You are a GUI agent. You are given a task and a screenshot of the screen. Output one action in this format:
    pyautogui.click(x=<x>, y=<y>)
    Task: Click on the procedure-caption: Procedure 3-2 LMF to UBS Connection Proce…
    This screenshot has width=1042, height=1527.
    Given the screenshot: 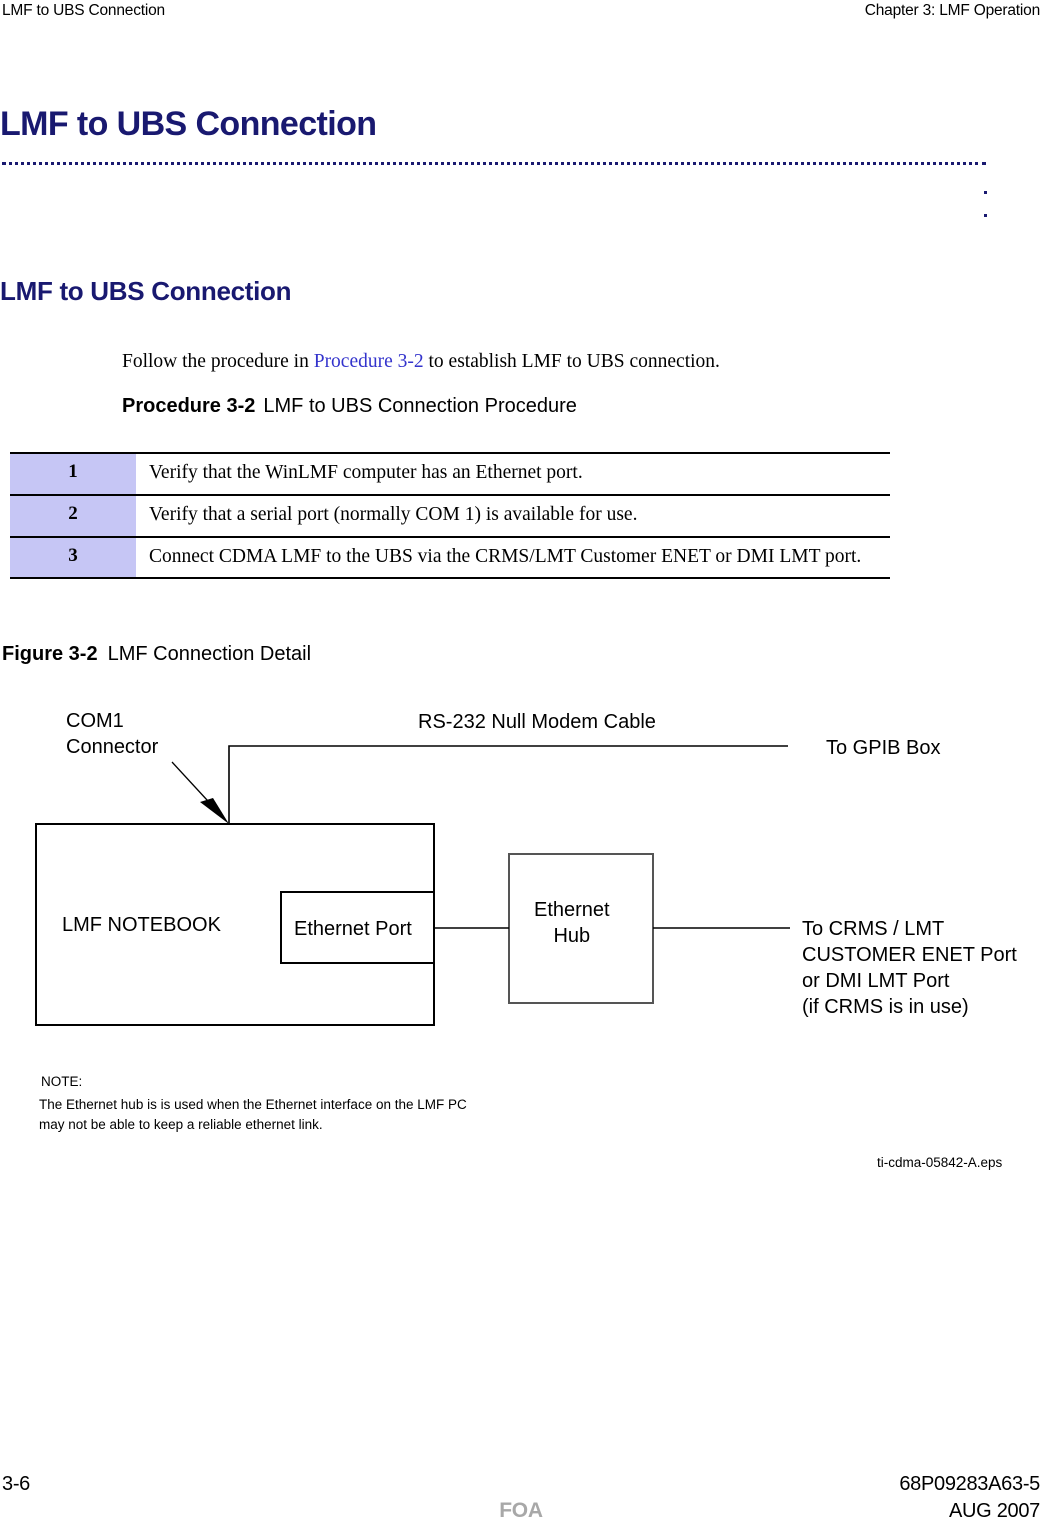 What is the action you would take?
    pyautogui.click(x=349, y=406)
    